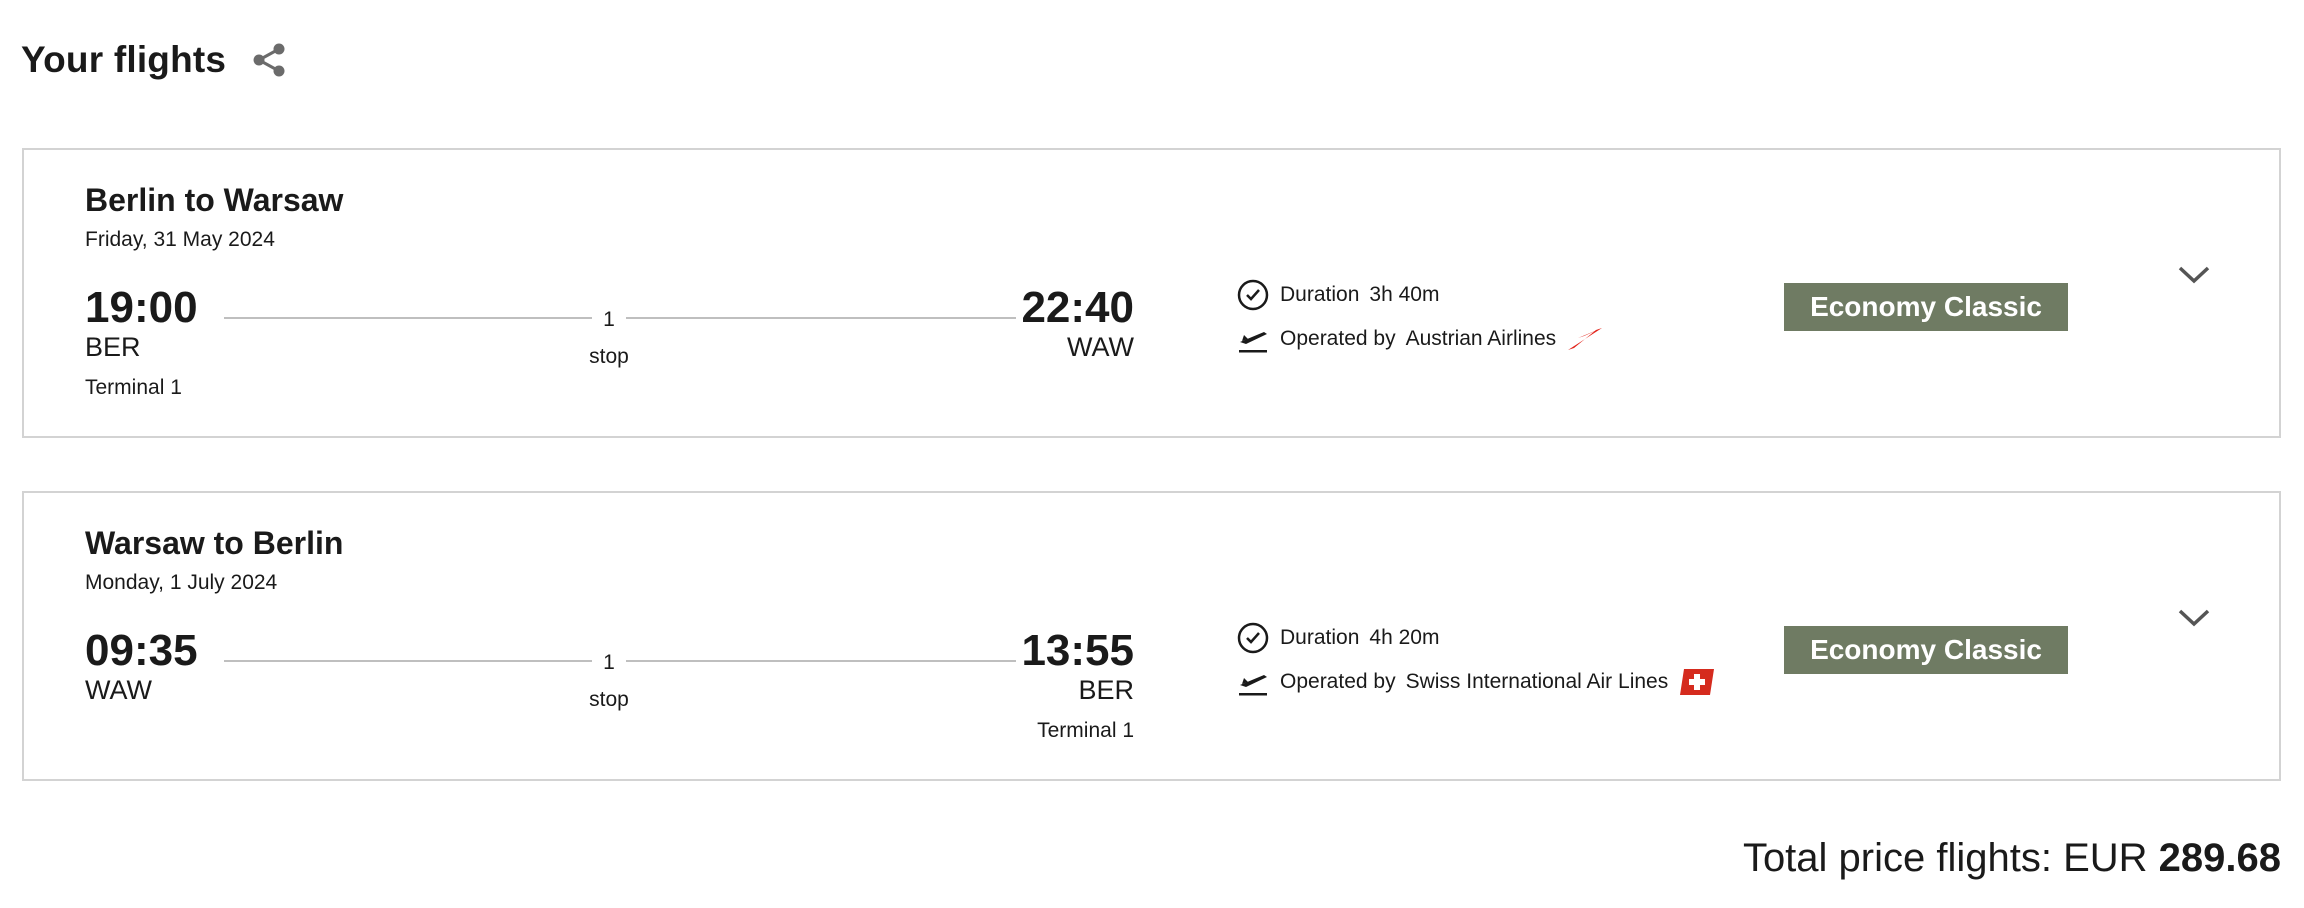 The image size is (2304, 908). I want to click on total-price-amount: 289.68, so click(2219, 858).